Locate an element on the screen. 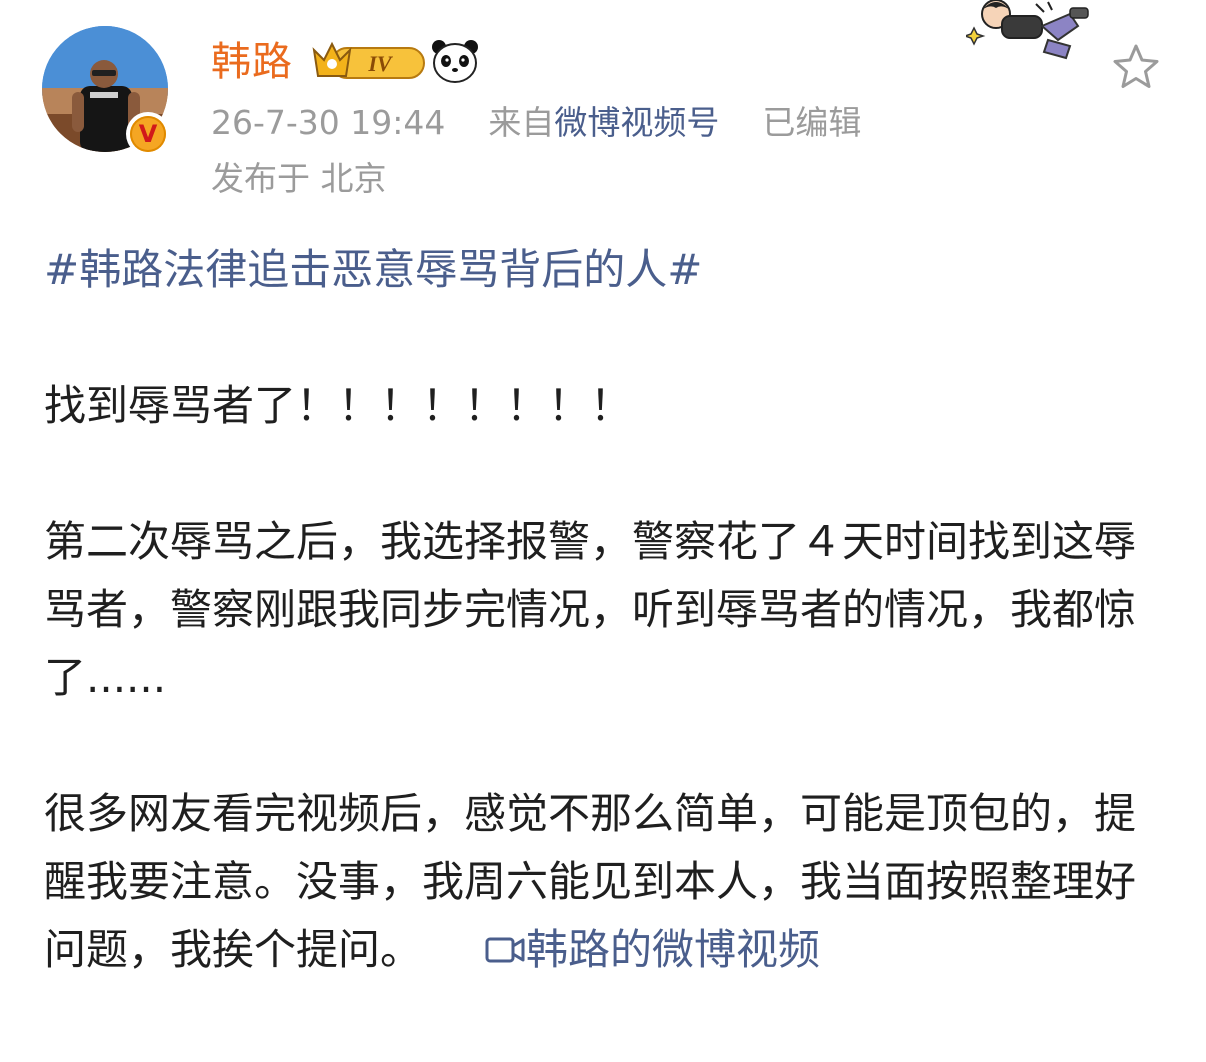 The height and width of the screenshot is (1062, 1206). star-outline-icon is located at coordinates (1136, 67).